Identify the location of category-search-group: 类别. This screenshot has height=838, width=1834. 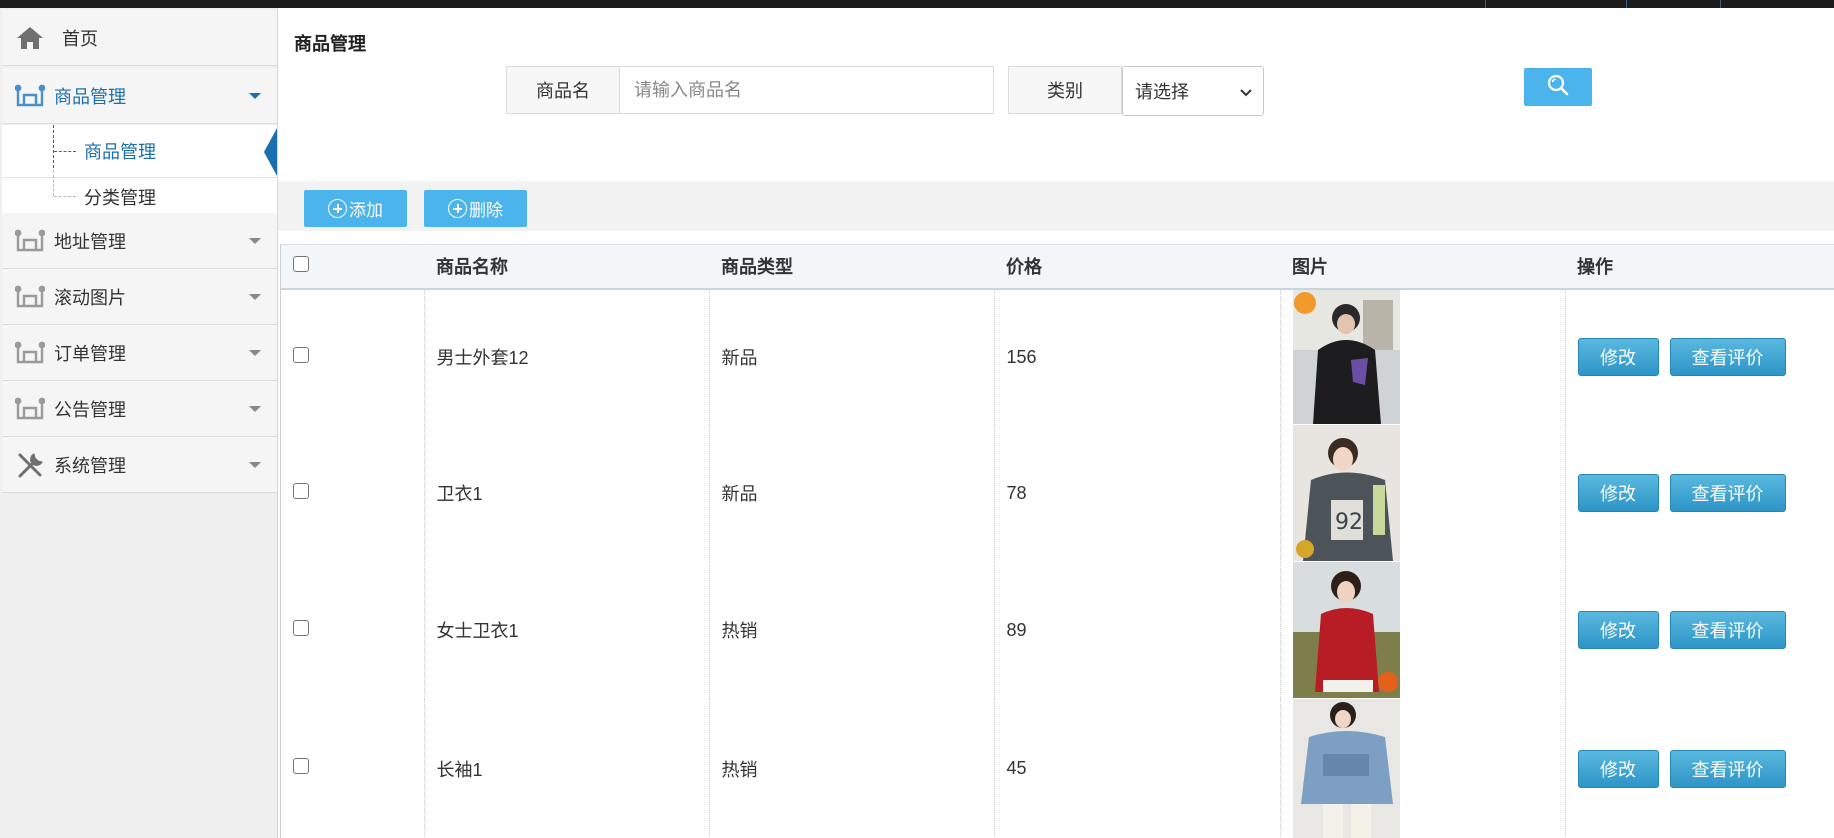
(1065, 90).